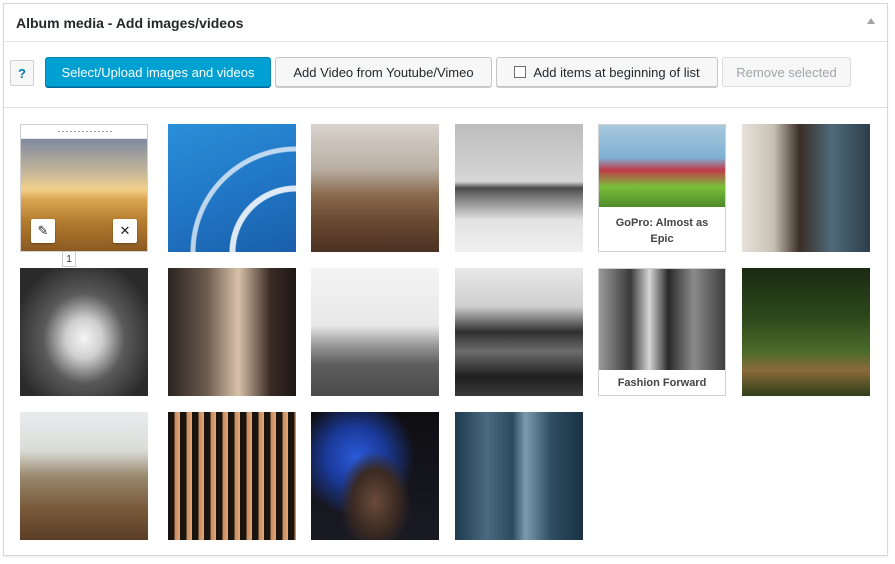  I want to click on media-item-valley-hiker, so click(84, 476).